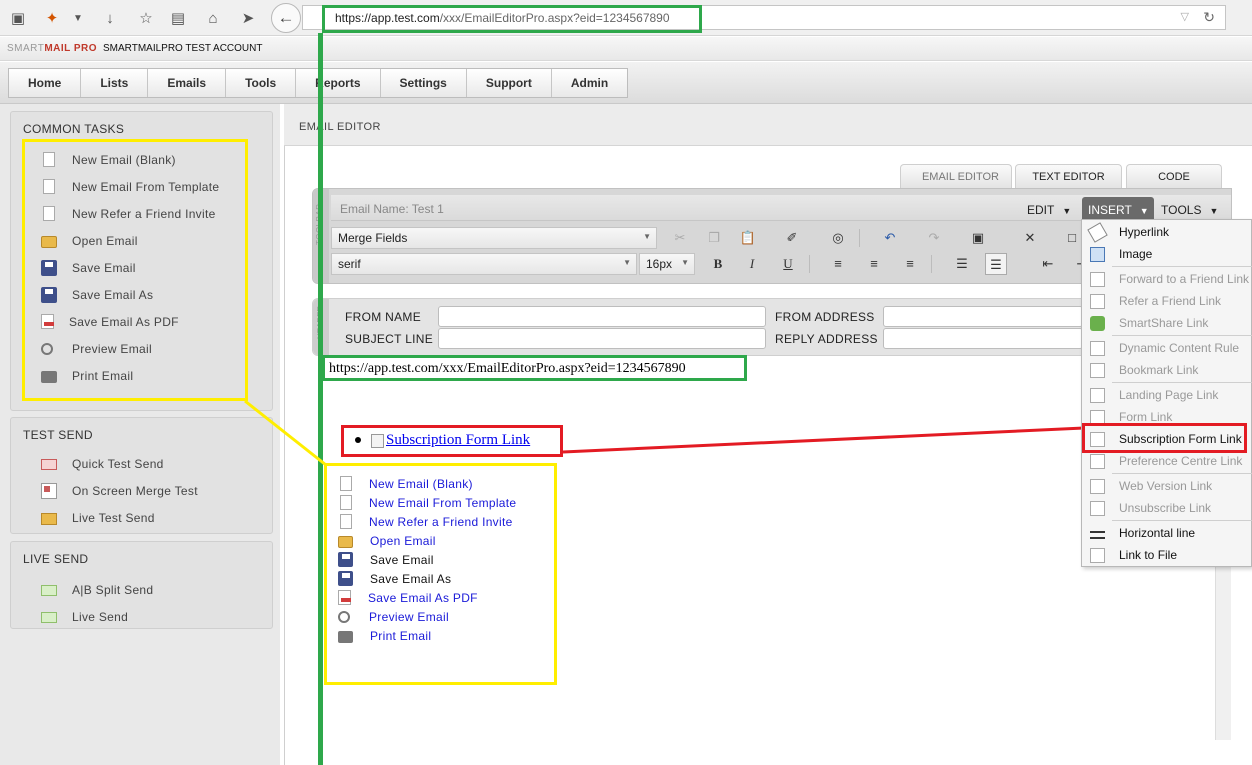 The width and height of the screenshot is (1252, 765). Describe the element at coordinates (1167, 395) in the screenshot. I see `menu-item-landing-page: Landing Page Link` at that location.